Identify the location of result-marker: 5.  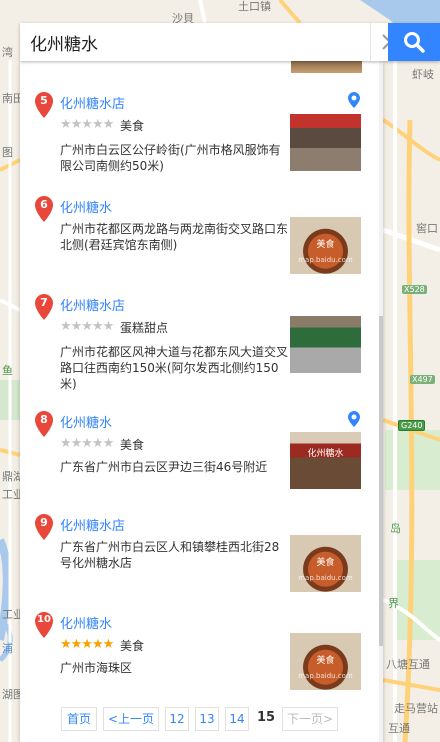
(44, 105).